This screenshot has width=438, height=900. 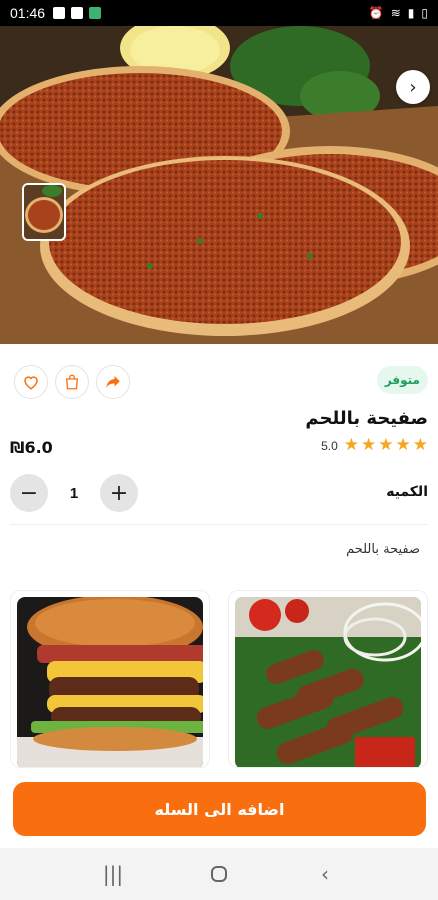 What do you see at coordinates (402, 380) in the screenshot?
I see `availability-badge: متوفر` at bounding box center [402, 380].